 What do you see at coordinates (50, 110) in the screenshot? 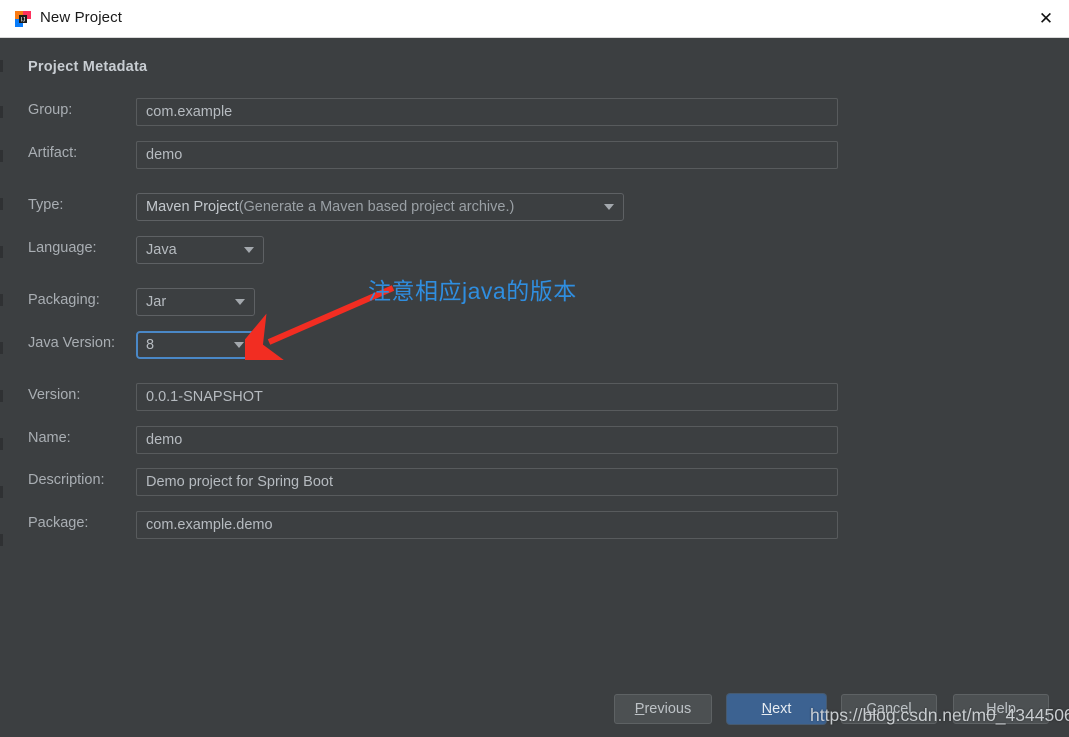
I see `group-label: Group:` at bounding box center [50, 110].